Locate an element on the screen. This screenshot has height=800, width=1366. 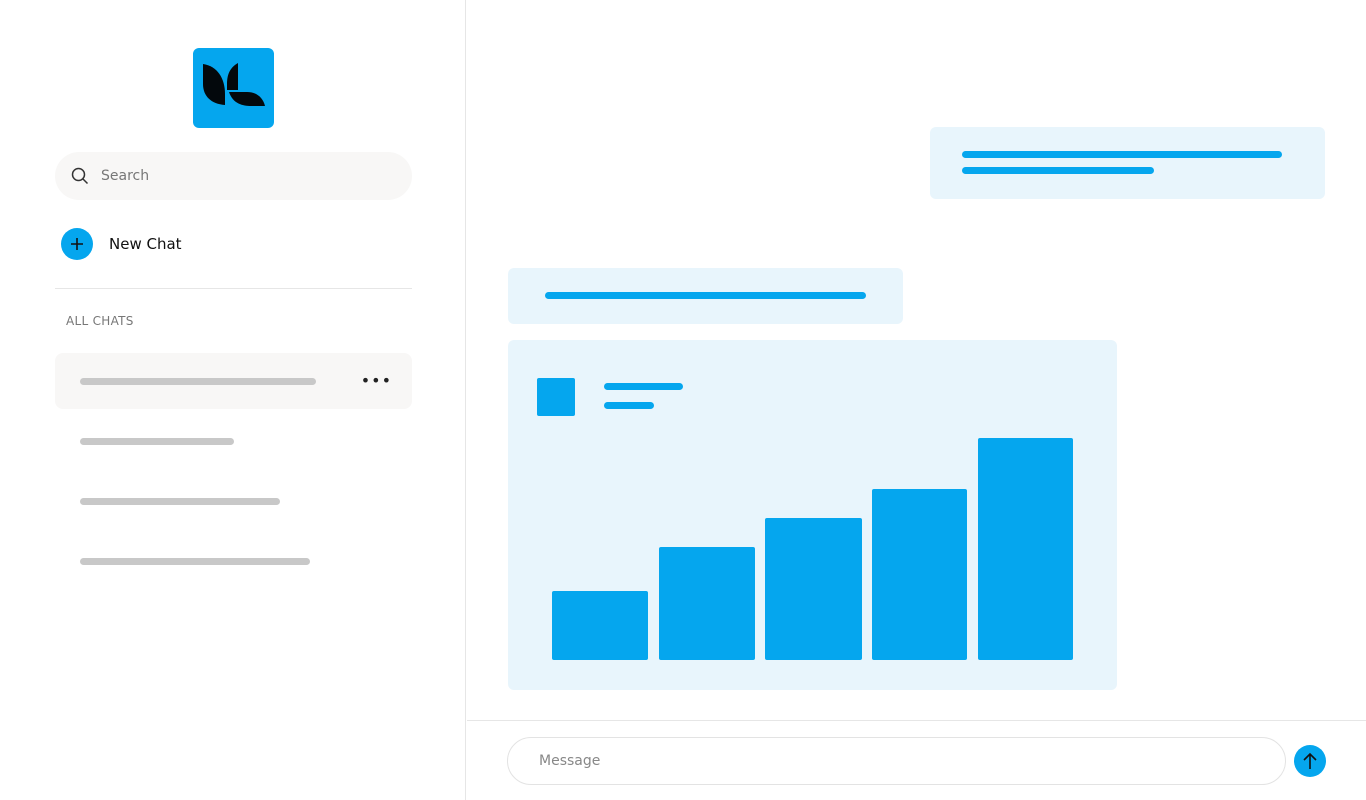
new-chat-button: New Chat is located at coordinates (121, 244).